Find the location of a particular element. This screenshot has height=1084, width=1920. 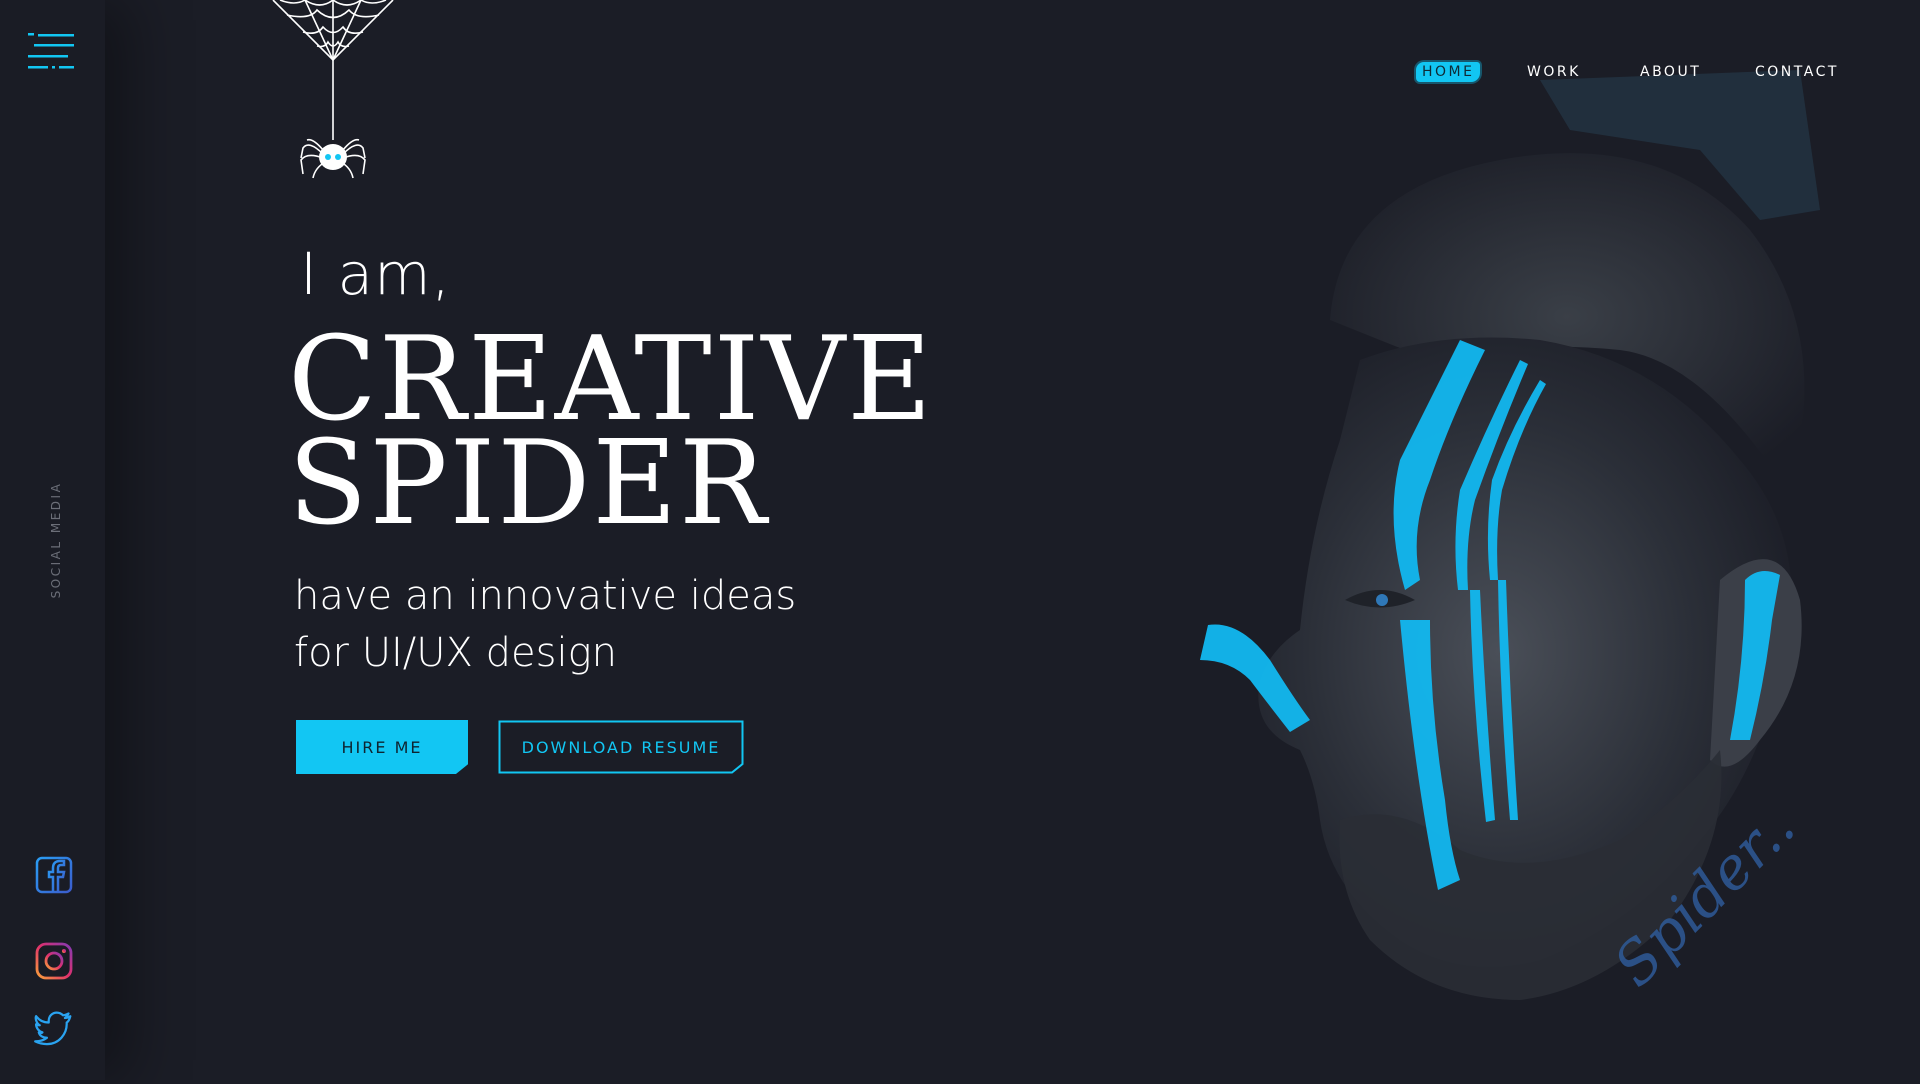

main-nav: HOME WORK ABOUT CONTACT is located at coordinates (1620, 75).